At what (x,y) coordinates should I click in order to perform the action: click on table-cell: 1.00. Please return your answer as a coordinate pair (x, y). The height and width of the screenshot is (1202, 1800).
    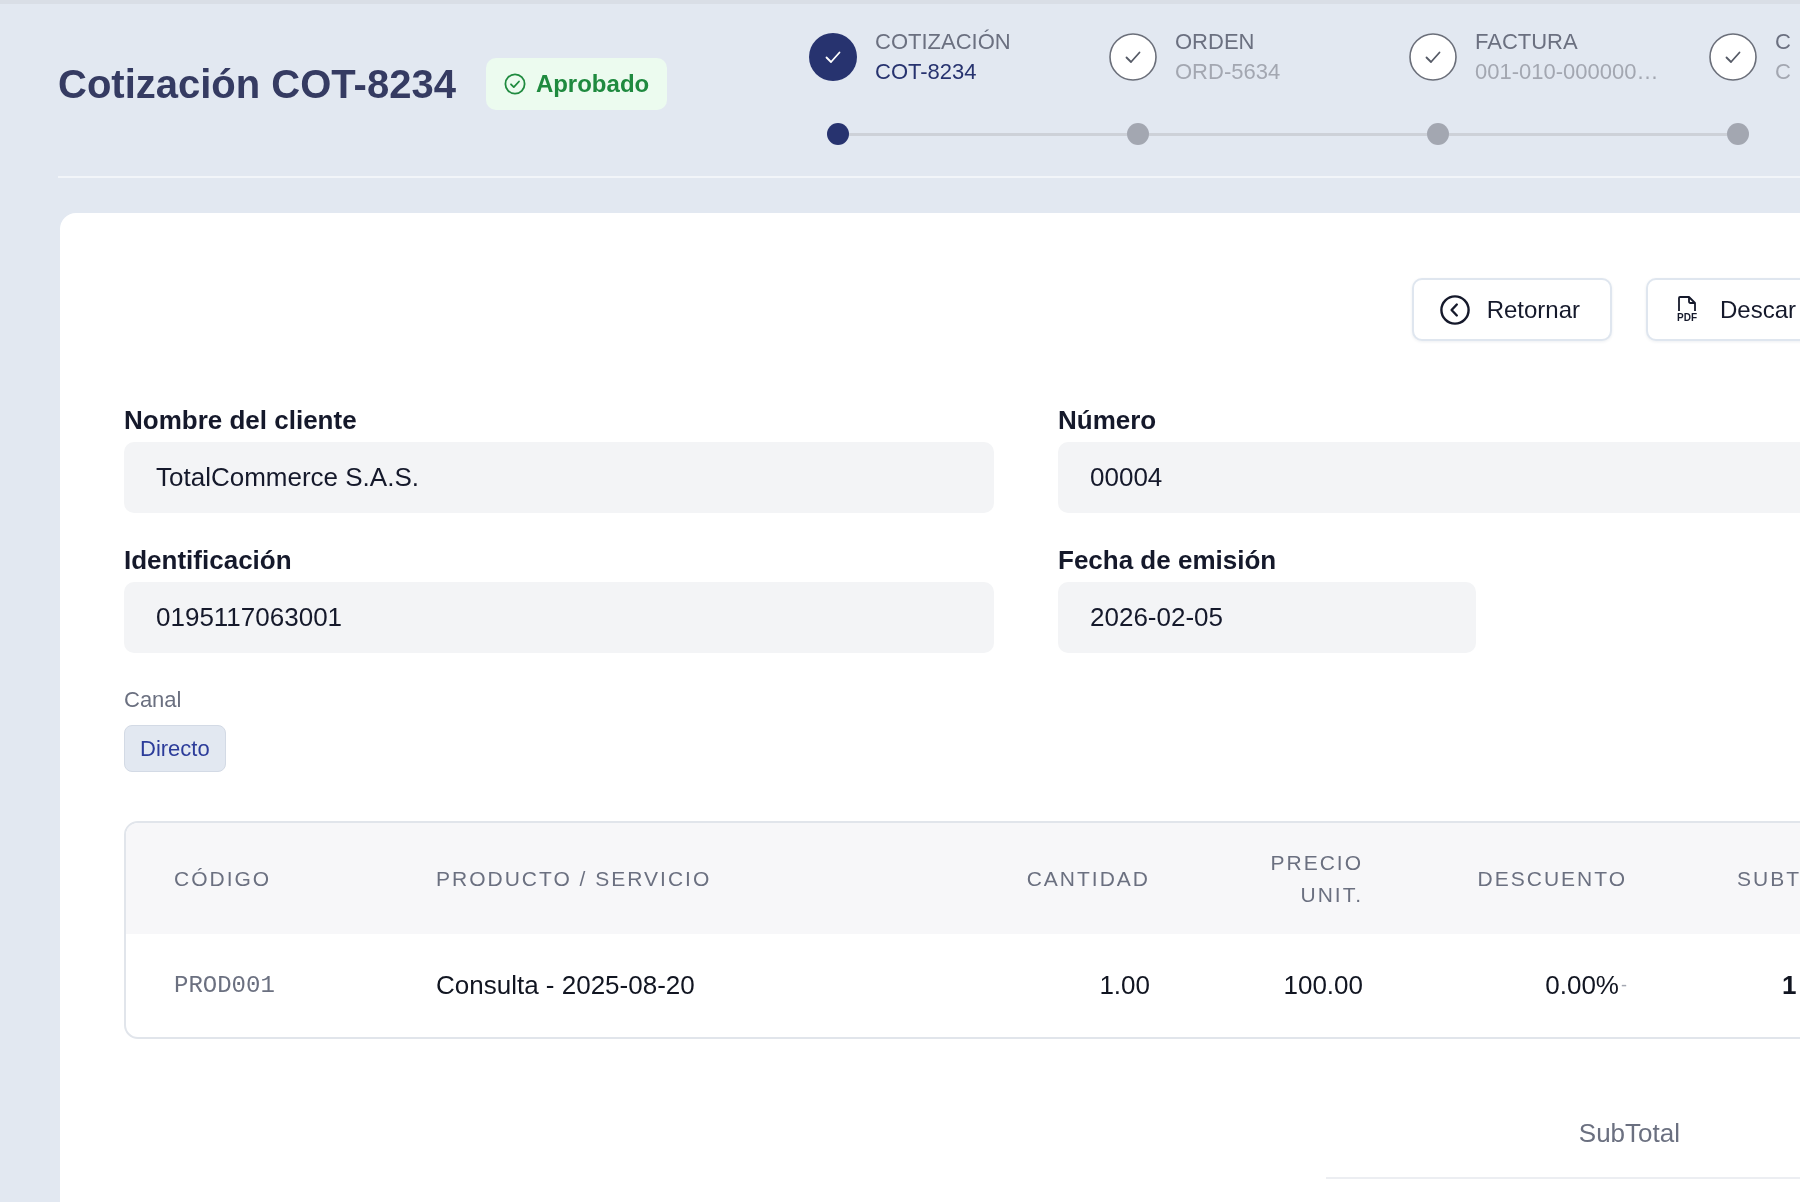
    Looking at the image, I should click on (1124, 985).